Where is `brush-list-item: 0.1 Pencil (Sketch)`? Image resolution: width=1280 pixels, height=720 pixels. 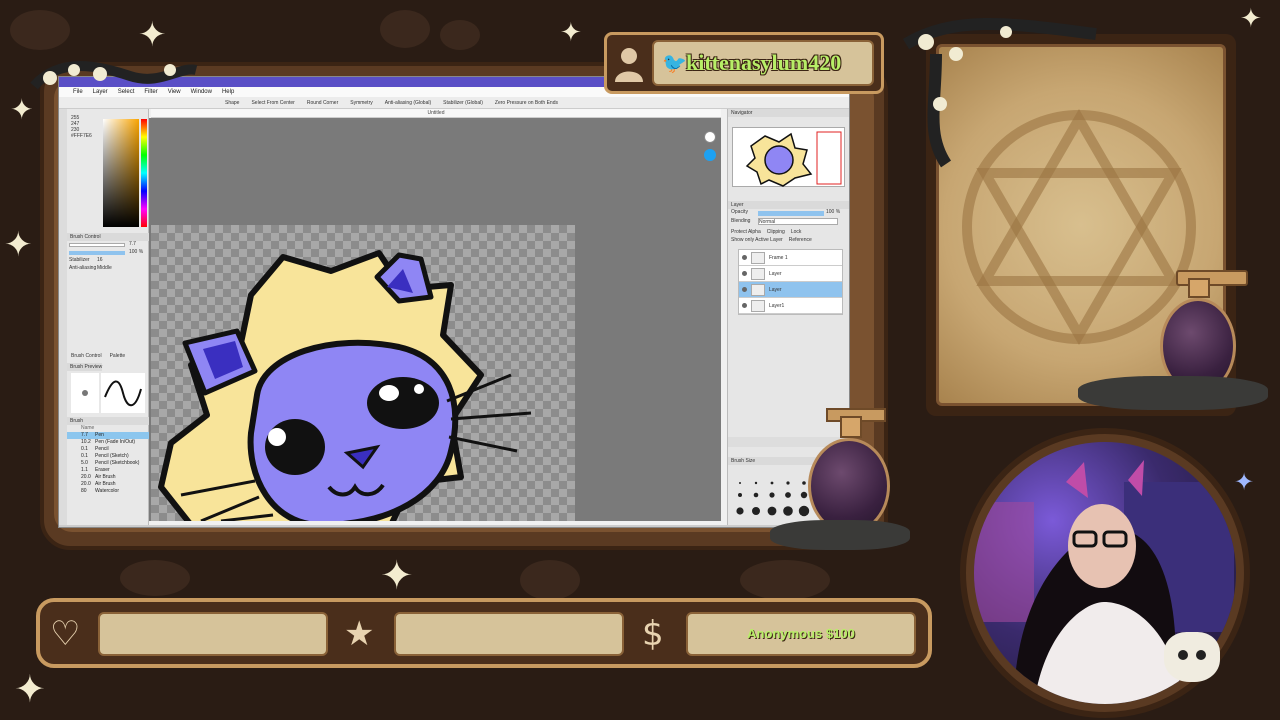
brush-list-item: 0.1 Pencil (Sketch) is located at coordinates (108, 456).